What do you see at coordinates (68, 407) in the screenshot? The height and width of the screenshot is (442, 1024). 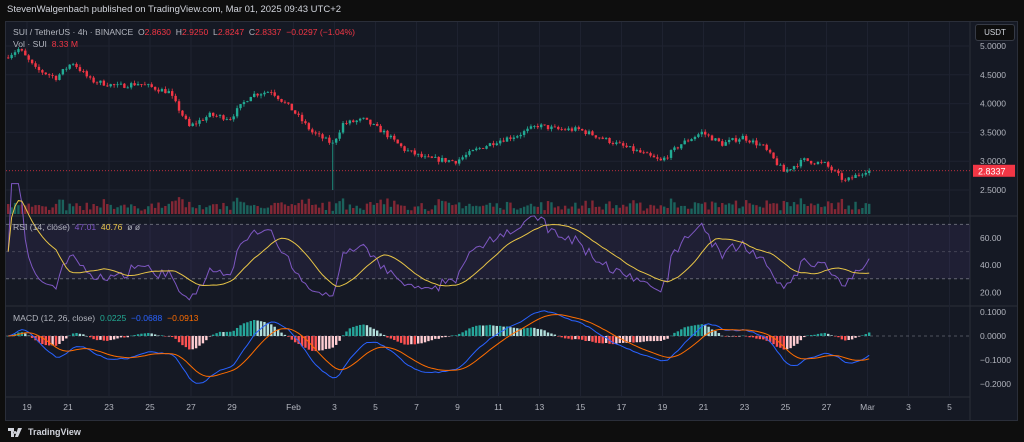 I see `x-tick-label: 21` at bounding box center [68, 407].